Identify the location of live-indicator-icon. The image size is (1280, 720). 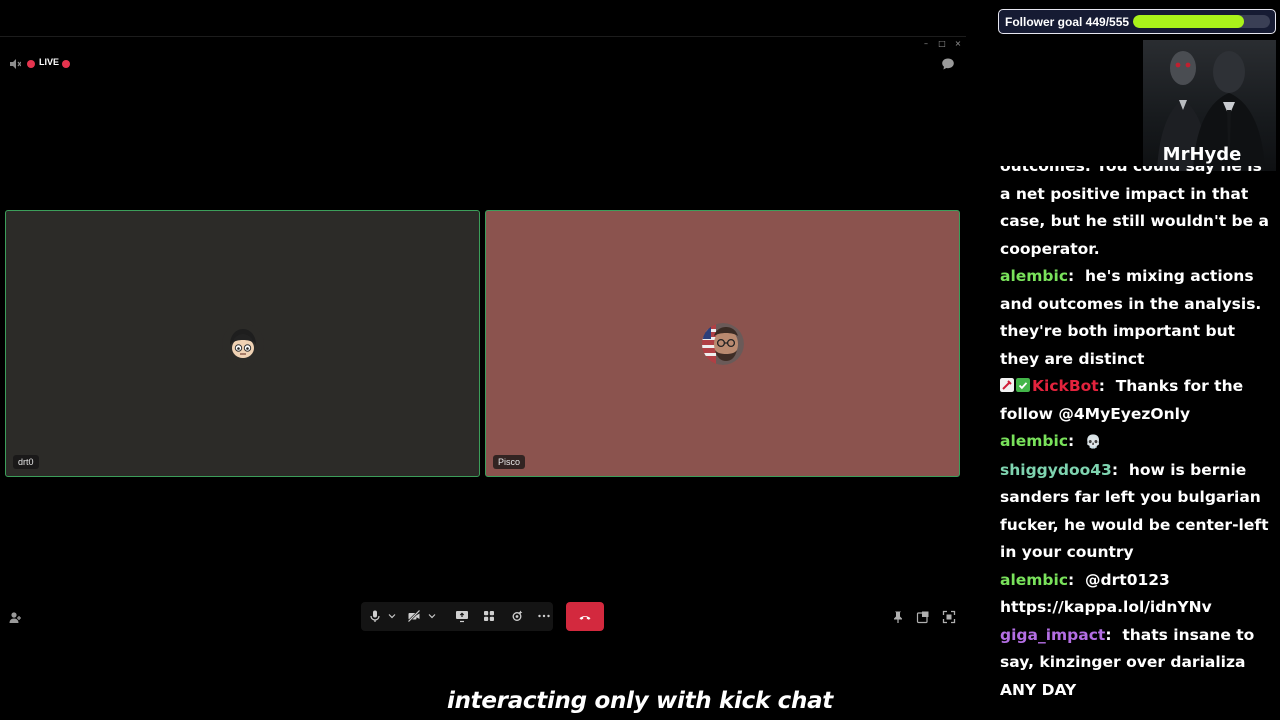
(31, 64).